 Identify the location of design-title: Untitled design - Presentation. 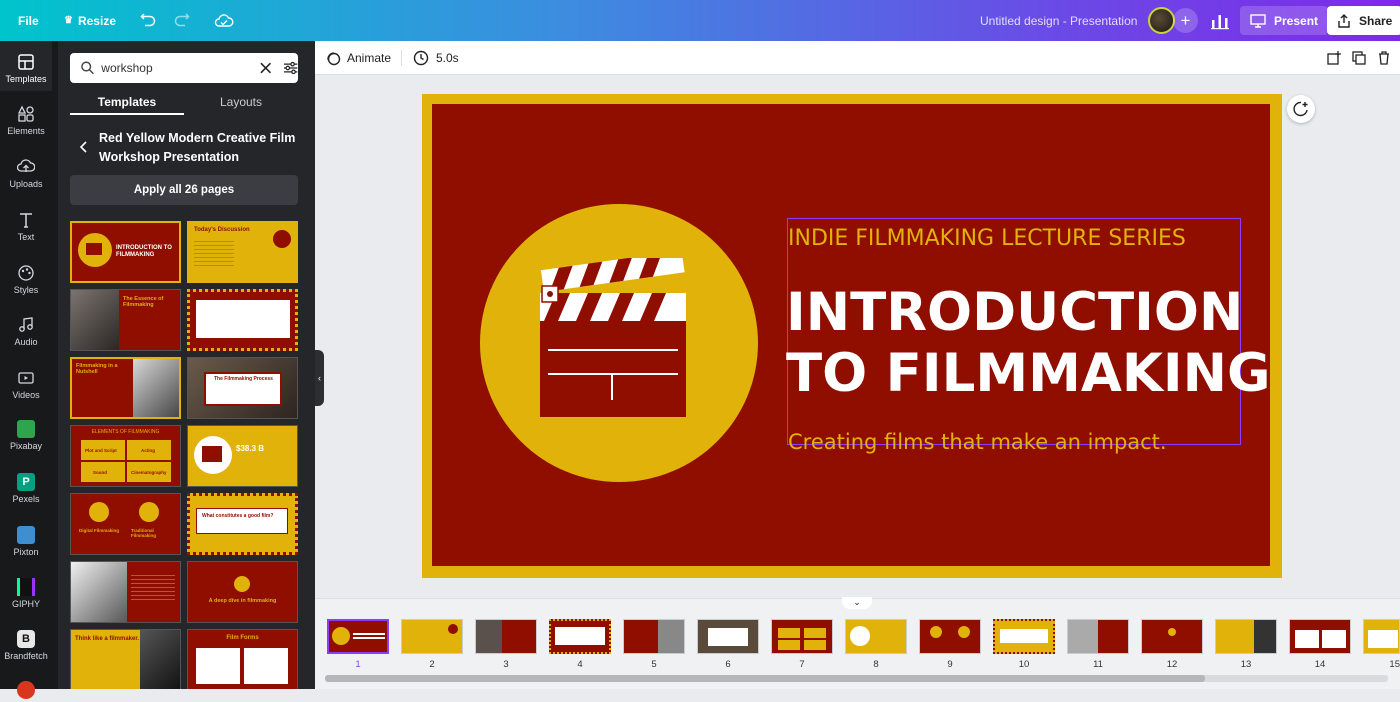
(1058, 20).